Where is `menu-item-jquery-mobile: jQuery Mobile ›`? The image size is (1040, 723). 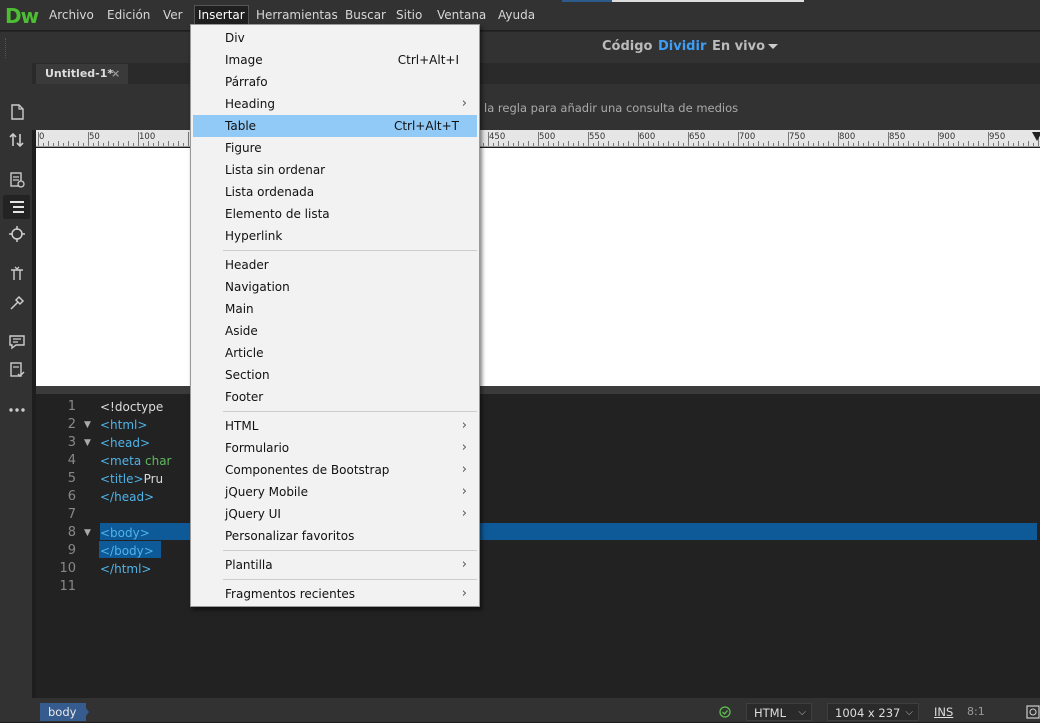
menu-item-jquery-mobile: jQuery Mobile › is located at coordinates (335, 492).